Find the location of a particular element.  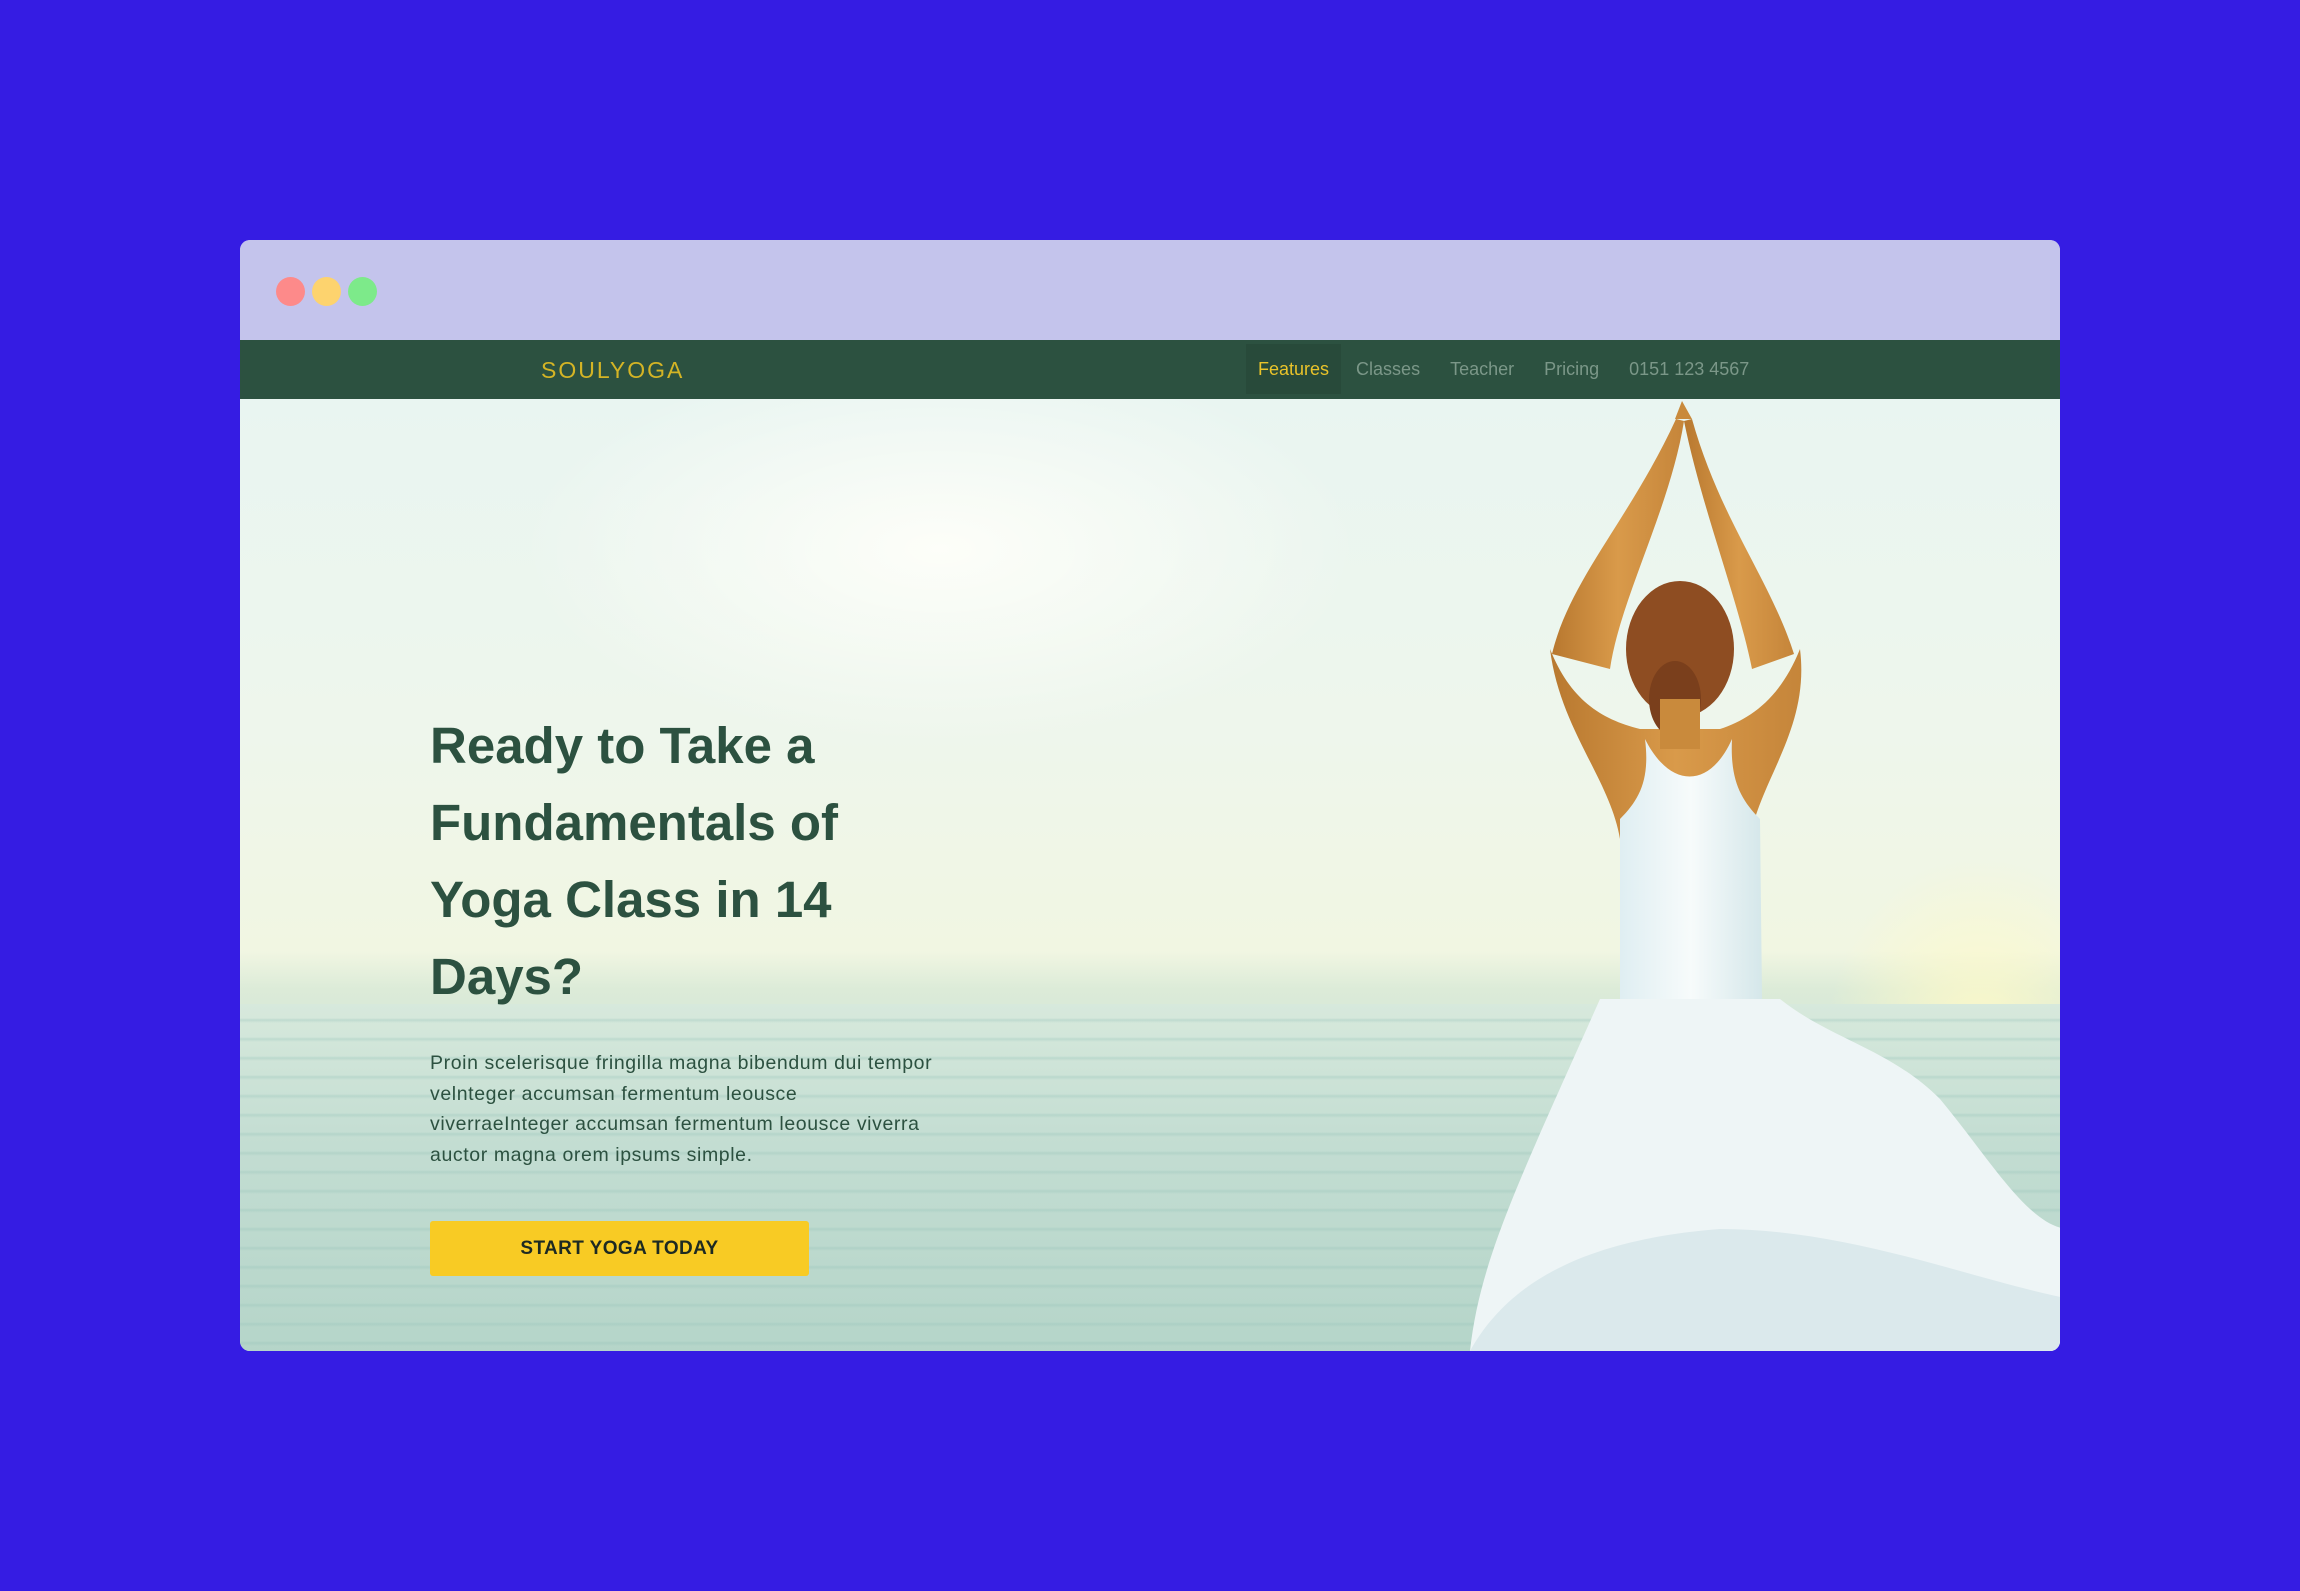

nav-item-features: Features is located at coordinates (1294, 369).